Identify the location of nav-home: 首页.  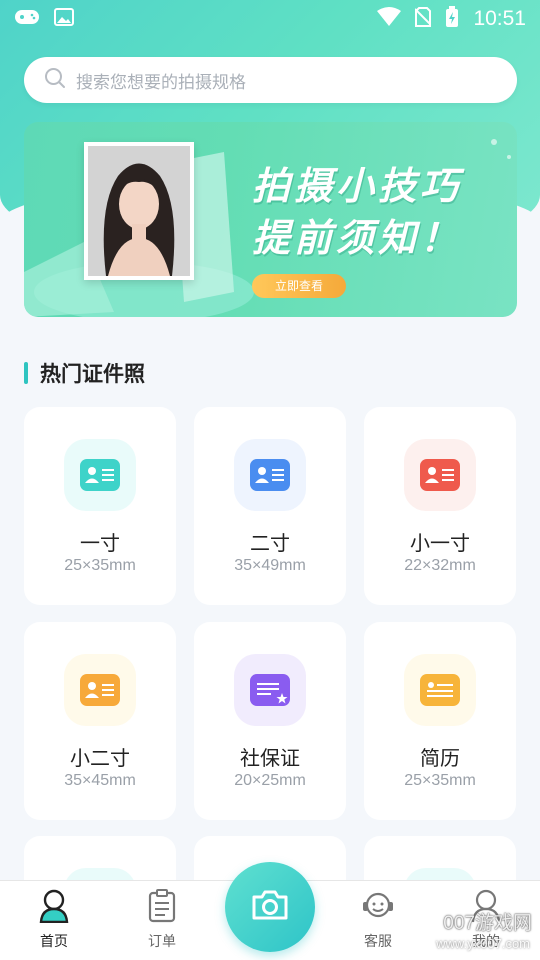
(54, 920).